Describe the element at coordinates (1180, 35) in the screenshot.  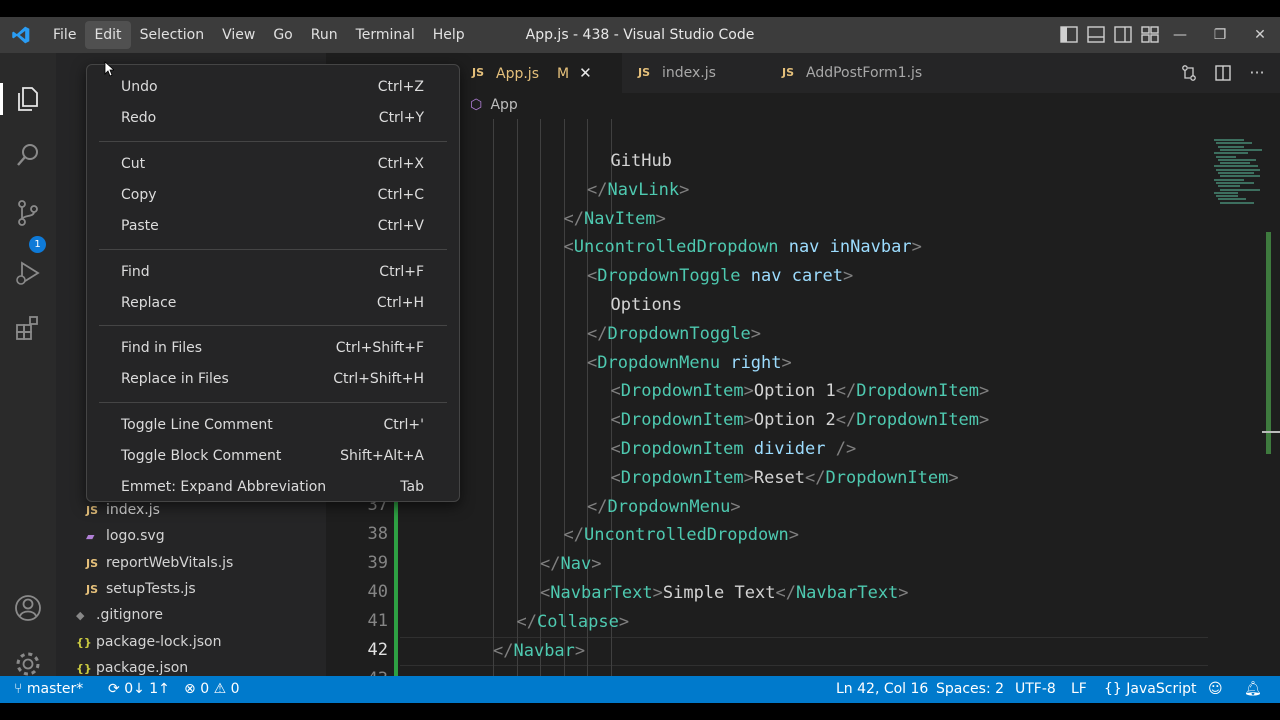
I see `minimize-icon: —` at that location.